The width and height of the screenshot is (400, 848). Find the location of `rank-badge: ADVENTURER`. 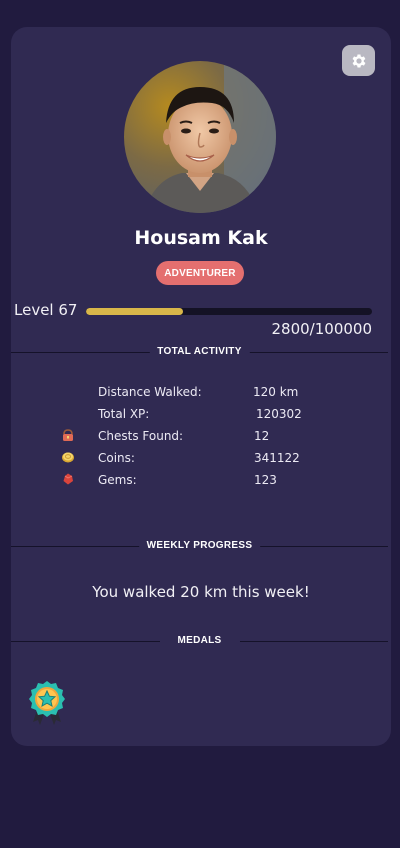

rank-badge: ADVENTURER is located at coordinates (200, 273).